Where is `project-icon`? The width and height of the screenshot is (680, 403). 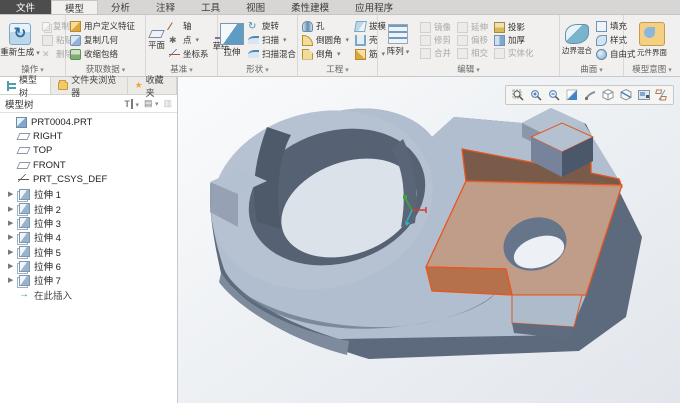 project-icon is located at coordinates (500, 27).